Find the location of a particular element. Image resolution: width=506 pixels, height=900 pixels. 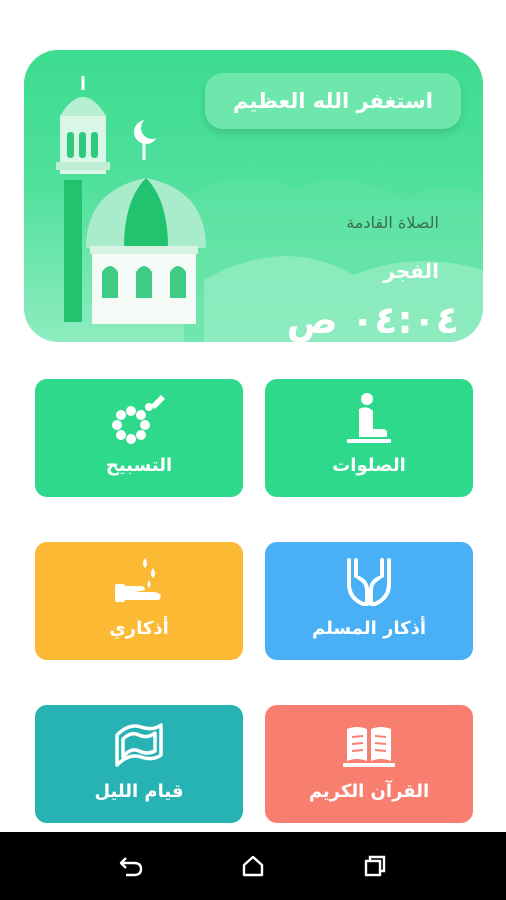

next-prayer-name: الفجر is located at coordinates (411, 271).